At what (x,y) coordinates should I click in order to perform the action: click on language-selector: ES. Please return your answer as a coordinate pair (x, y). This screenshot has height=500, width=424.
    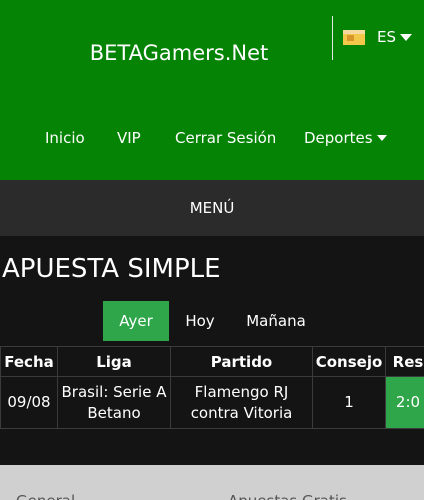
    Looking at the image, I should click on (377, 37).